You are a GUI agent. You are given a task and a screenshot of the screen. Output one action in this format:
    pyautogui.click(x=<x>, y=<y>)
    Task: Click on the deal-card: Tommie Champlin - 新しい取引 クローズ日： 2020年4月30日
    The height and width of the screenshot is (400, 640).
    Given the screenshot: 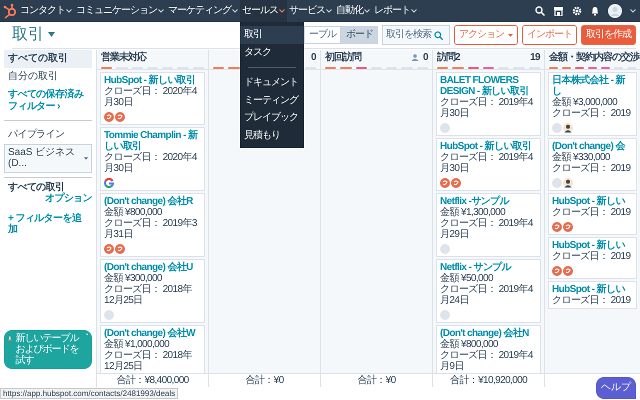 What is the action you would take?
    pyautogui.click(x=152, y=159)
    